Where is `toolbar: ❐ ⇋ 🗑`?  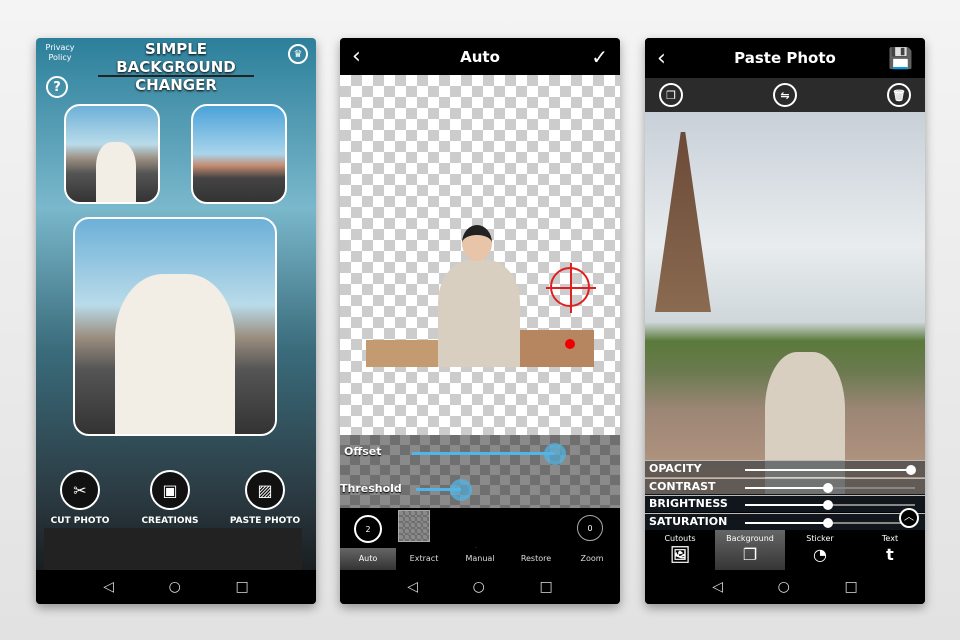
toolbar: ❐ ⇋ 🗑 is located at coordinates (785, 95).